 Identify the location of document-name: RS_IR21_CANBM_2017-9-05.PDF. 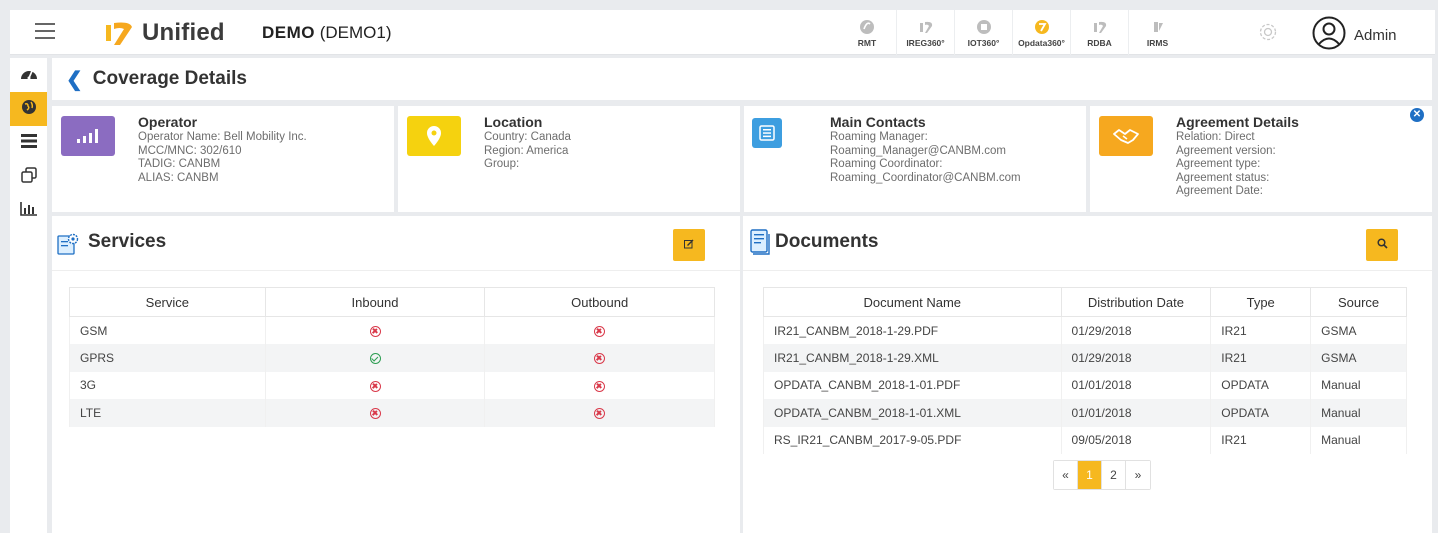
(912, 440).